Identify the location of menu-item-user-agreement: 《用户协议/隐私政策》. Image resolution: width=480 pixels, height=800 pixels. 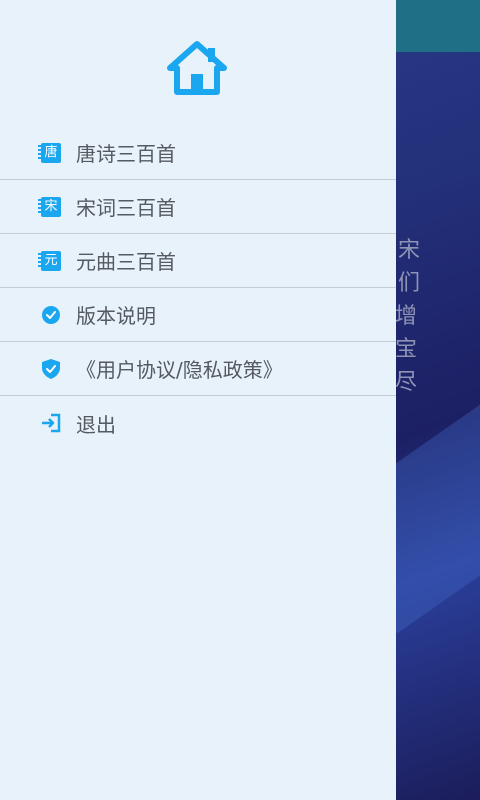
(198, 369).